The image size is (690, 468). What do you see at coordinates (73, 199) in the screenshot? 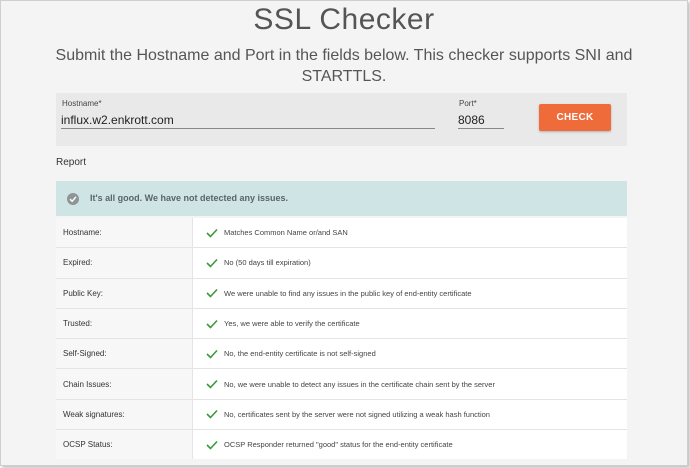
I see `check-circle-icon` at bounding box center [73, 199].